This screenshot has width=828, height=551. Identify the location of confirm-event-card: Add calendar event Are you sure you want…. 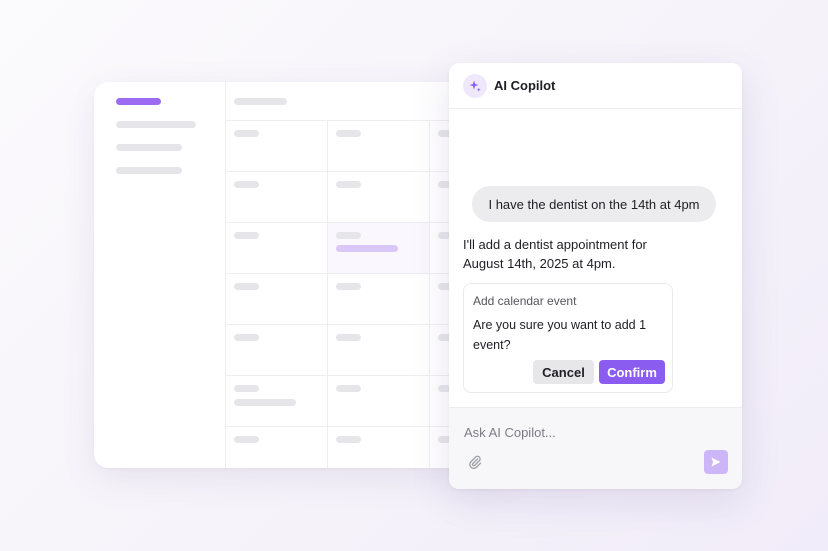
(568, 338).